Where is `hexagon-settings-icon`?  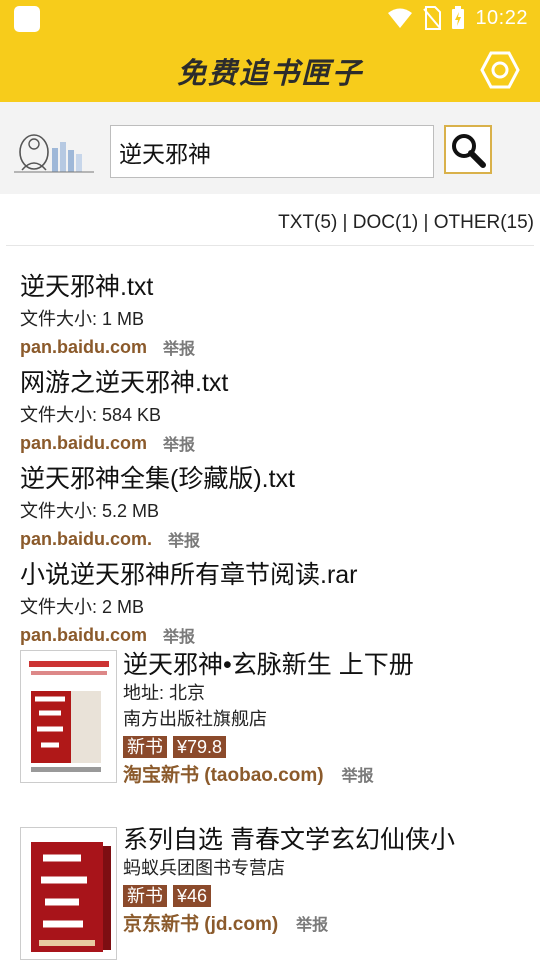 hexagon-settings-icon is located at coordinates (500, 70).